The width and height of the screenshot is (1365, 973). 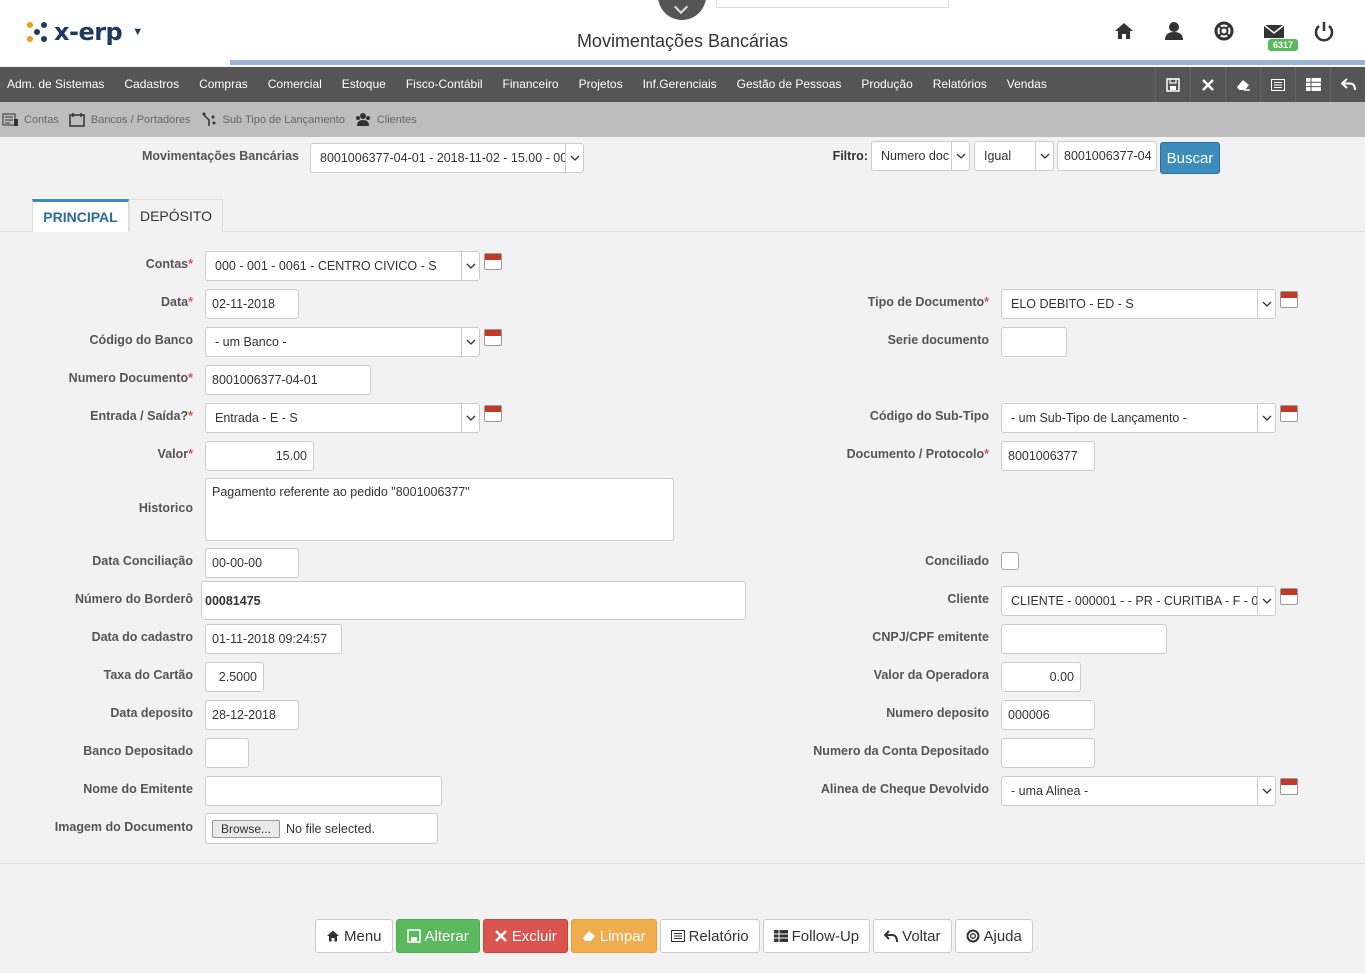 I want to click on serie-documento-input, so click(x=1034, y=342).